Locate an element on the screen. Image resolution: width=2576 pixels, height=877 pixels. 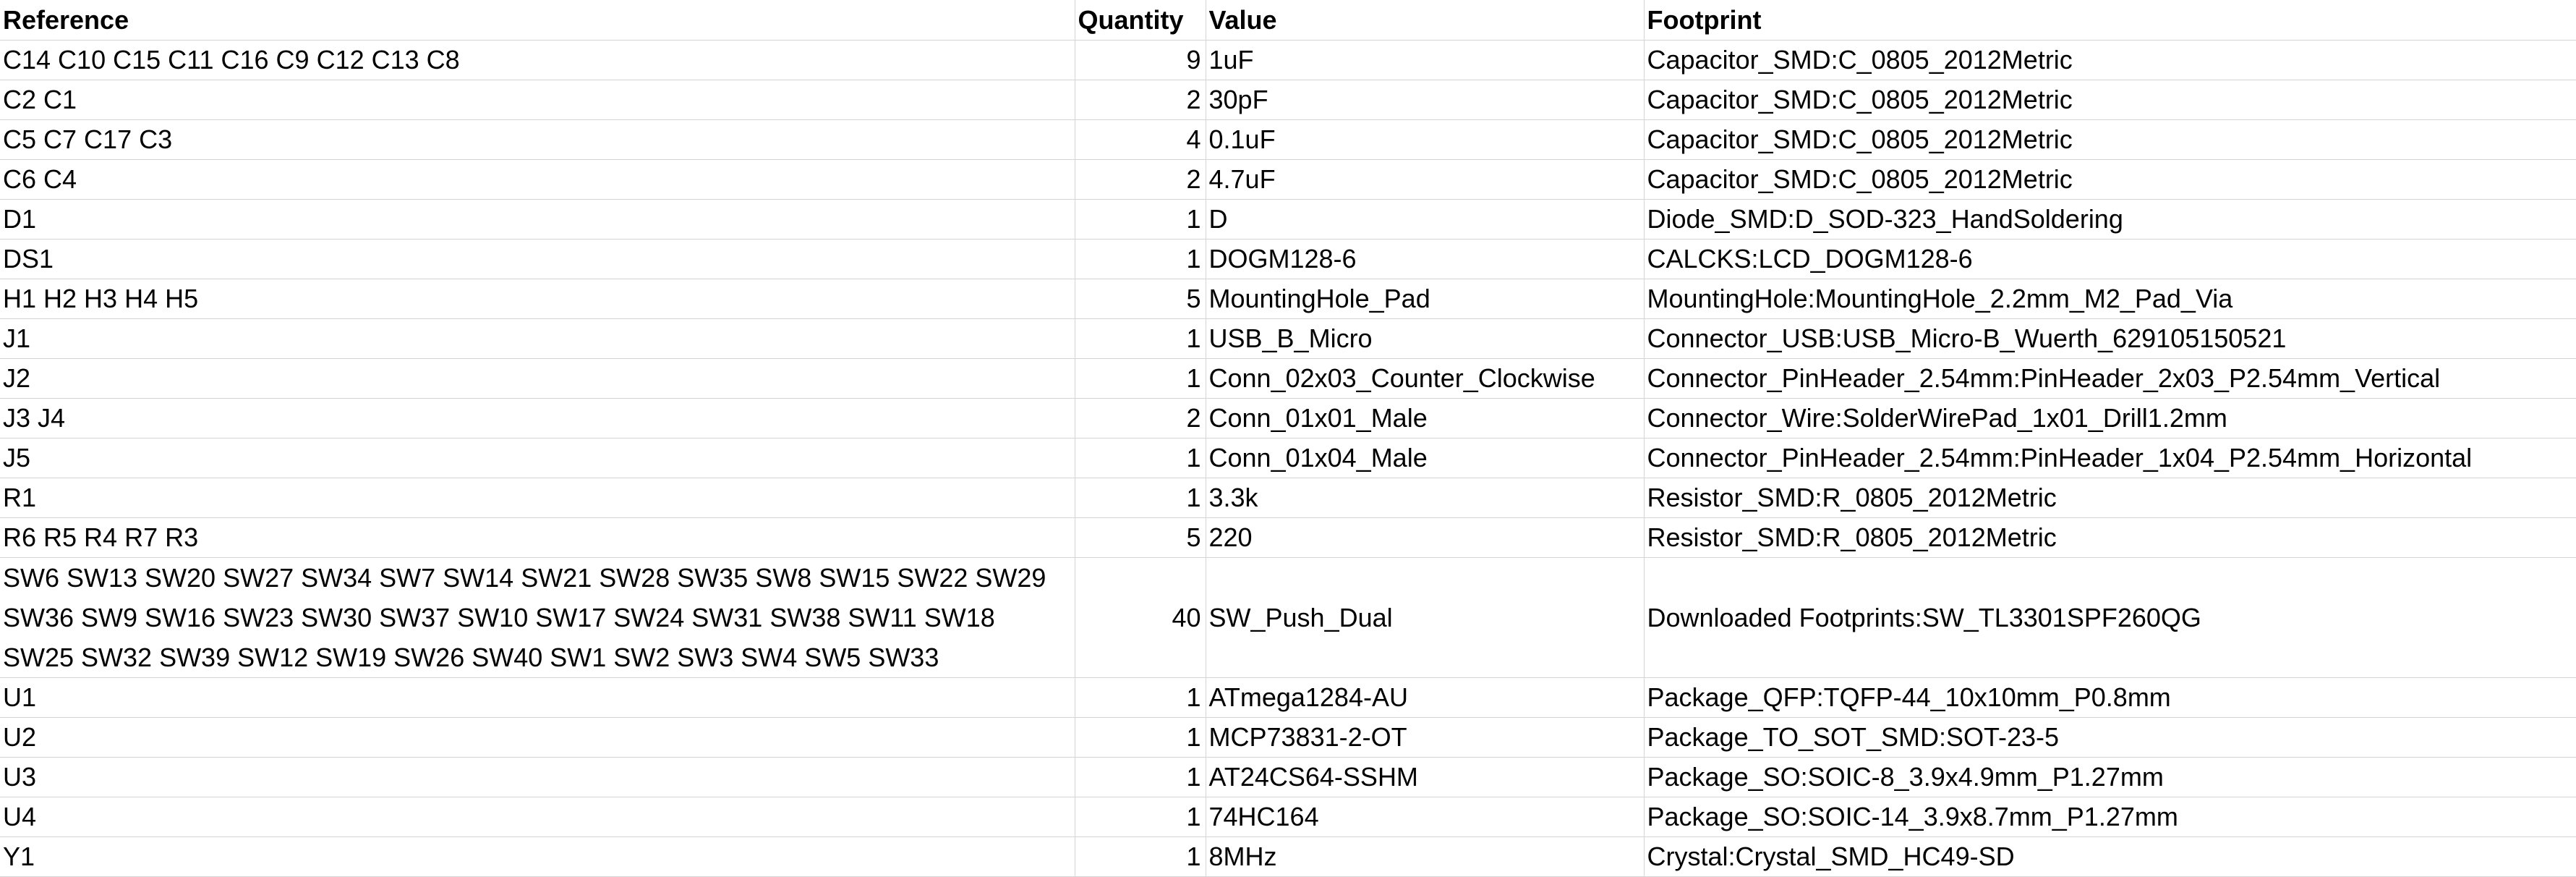
cell-reference: C14 C10 C15 C11 C16 C9 C12 C13 C8 is located at coordinates (537, 60).